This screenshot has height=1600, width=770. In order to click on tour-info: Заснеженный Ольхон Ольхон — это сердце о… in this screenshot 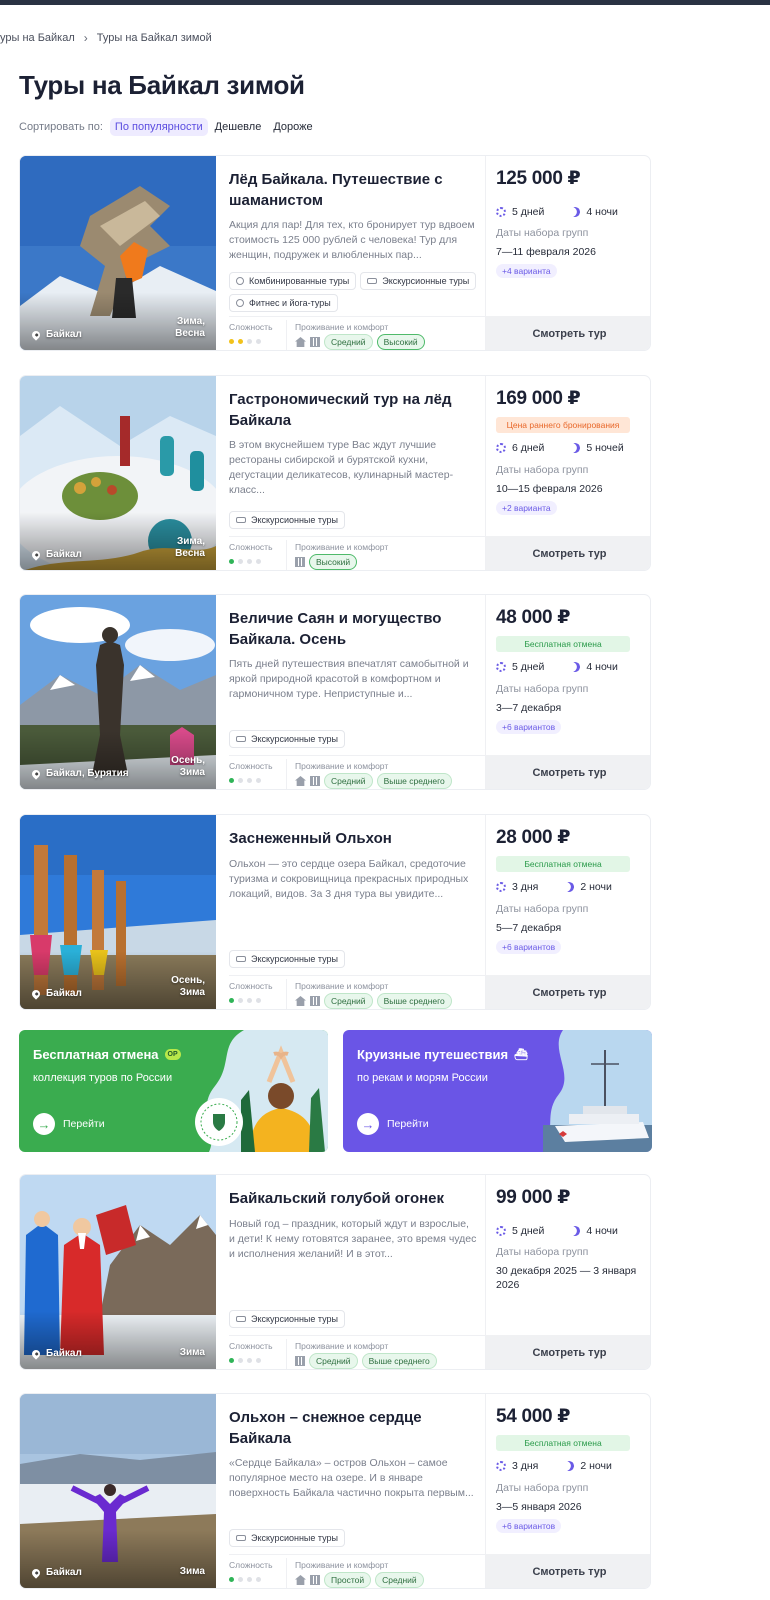, I will do `click(358, 912)`.